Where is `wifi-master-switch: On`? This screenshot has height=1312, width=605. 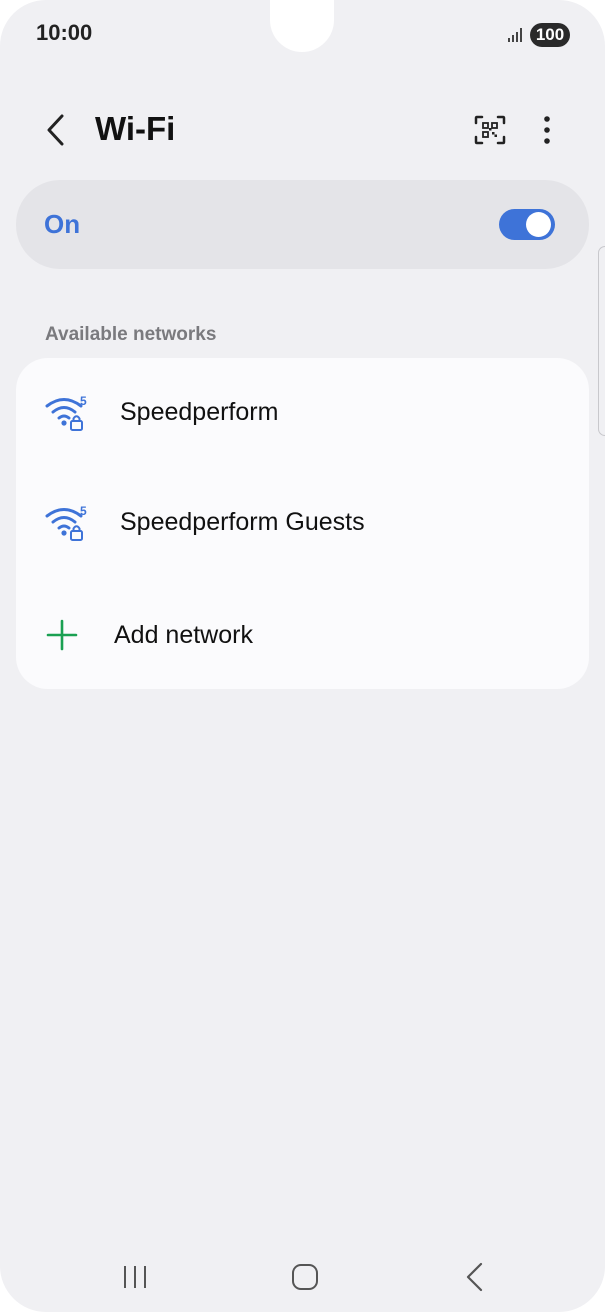 wifi-master-switch: On is located at coordinates (302, 224).